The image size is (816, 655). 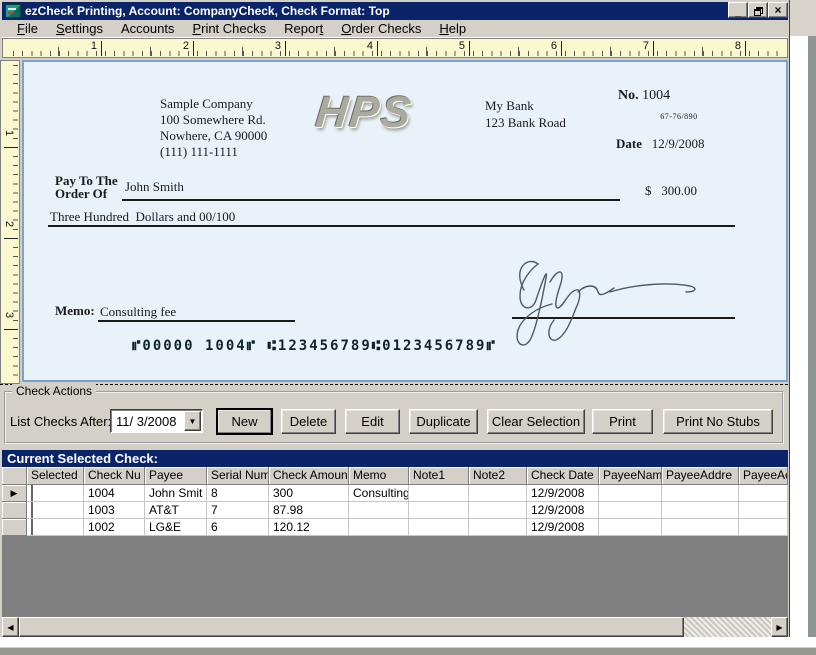 What do you see at coordinates (309, 476) in the screenshot?
I see `column-header: Check Amount` at bounding box center [309, 476].